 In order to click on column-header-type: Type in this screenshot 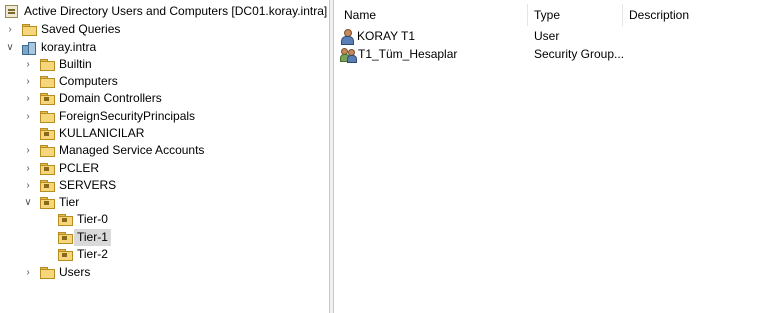, I will do `click(575, 15)`.